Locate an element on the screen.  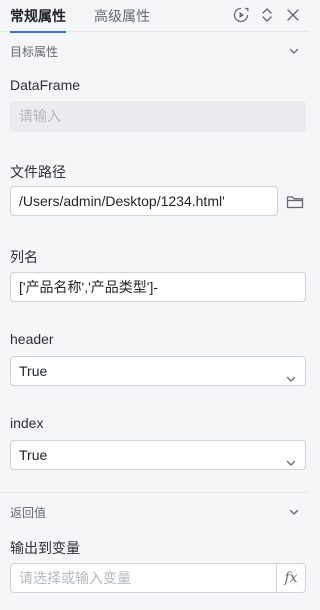
tab-advanced-properties: 高级属性 is located at coordinates (122, 16).